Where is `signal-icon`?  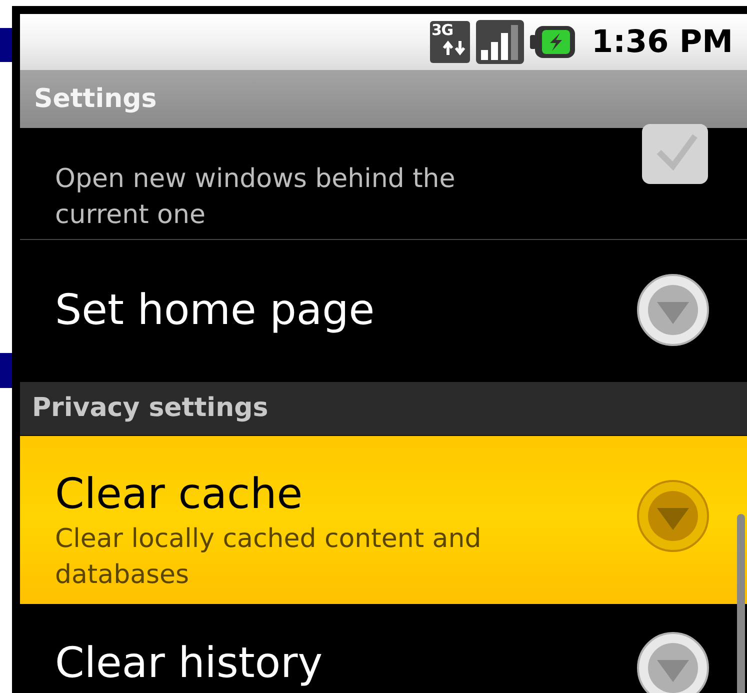 signal-icon is located at coordinates (500, 42).